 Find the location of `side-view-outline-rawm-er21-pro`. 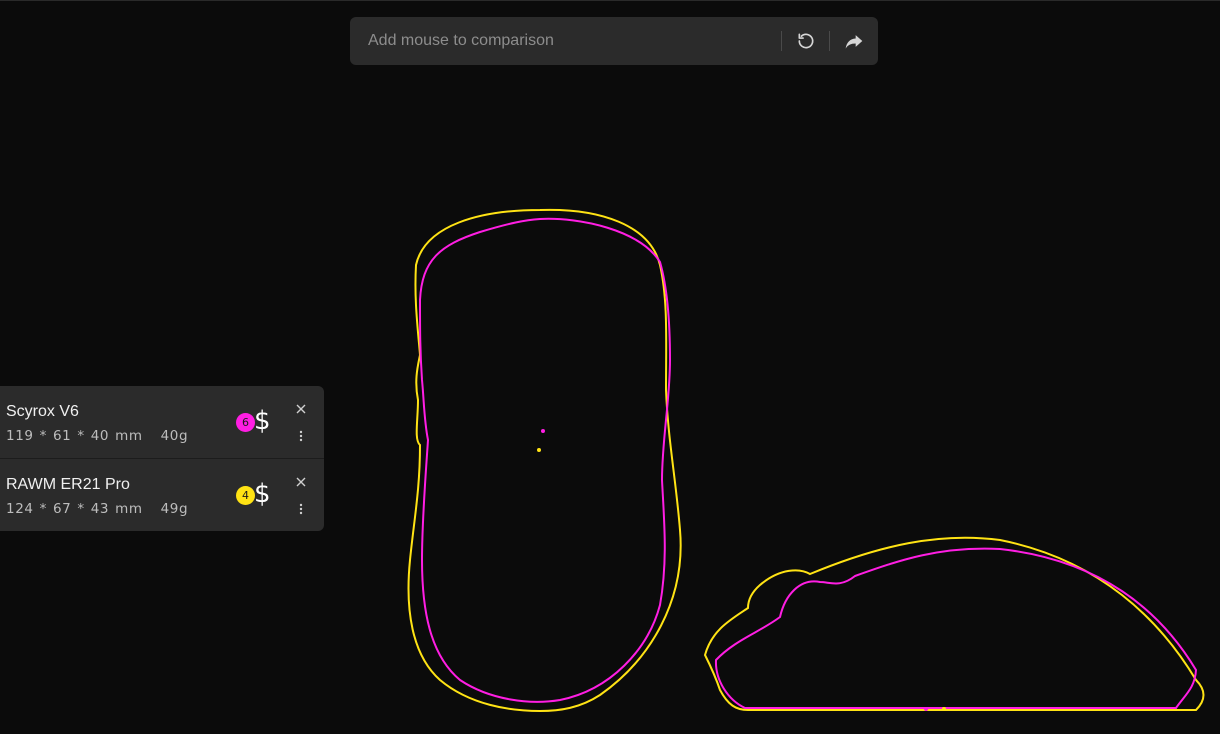

side-view-outline-rawm-er21-pro is located at coordinates (954, 623).